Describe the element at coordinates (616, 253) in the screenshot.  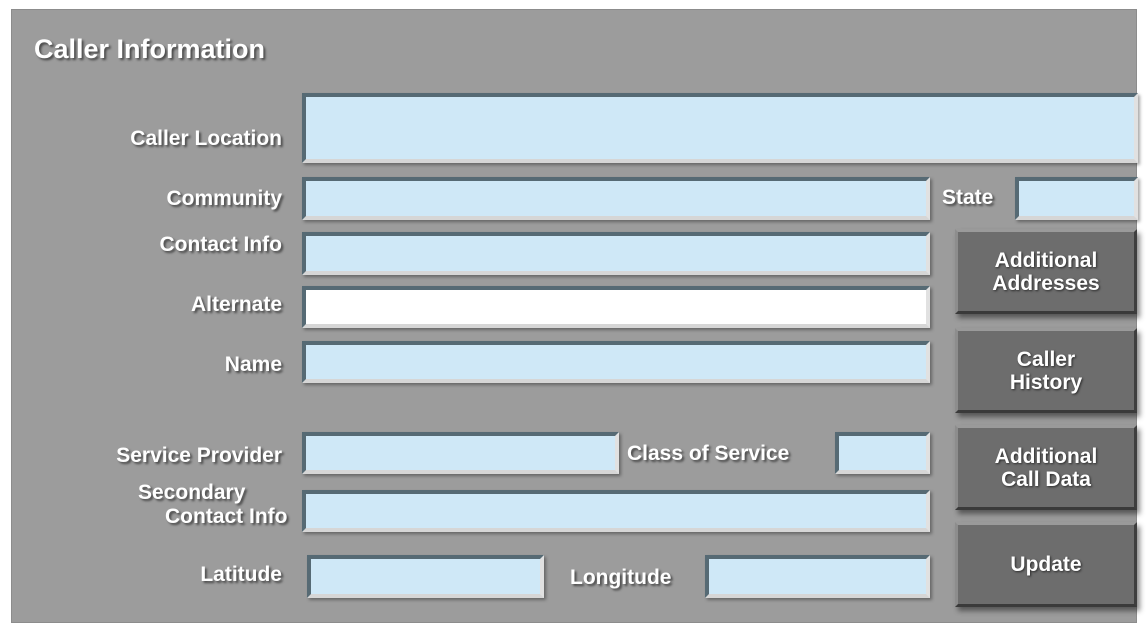
I see `contact-info-field` at that location.